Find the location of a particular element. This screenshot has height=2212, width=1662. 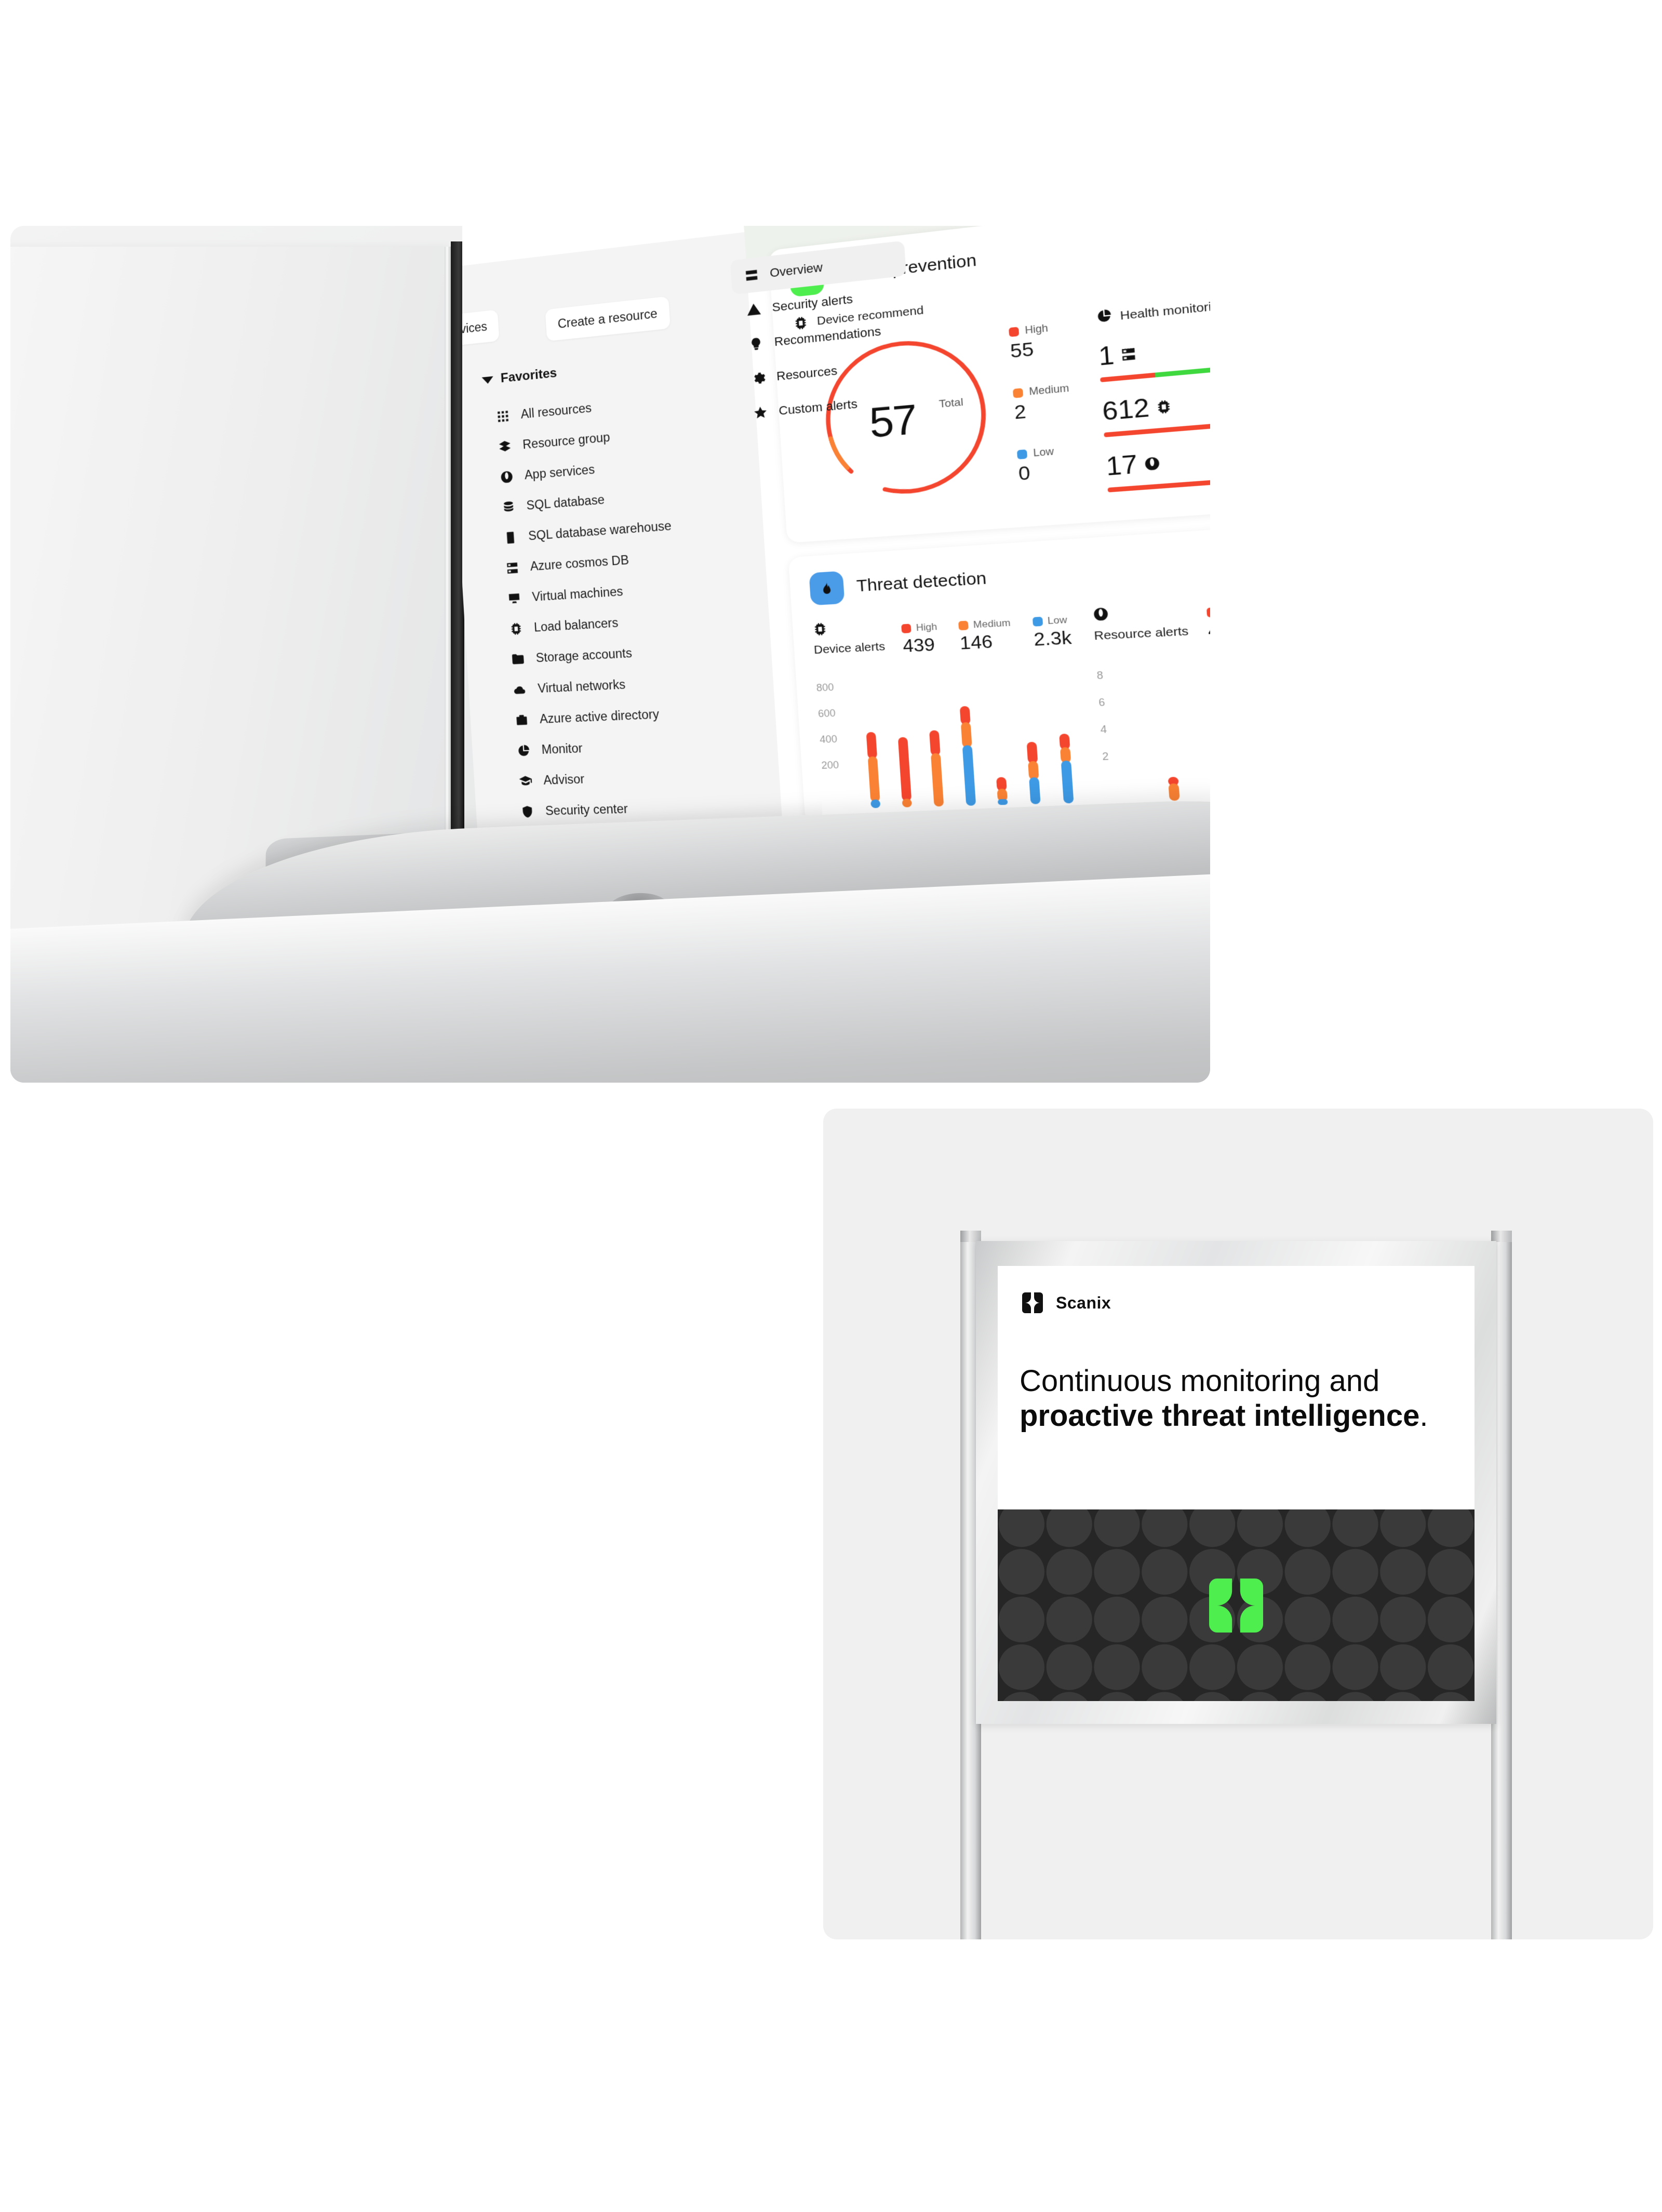

gauge-total-label: Total is located at coordinates (951, 404).